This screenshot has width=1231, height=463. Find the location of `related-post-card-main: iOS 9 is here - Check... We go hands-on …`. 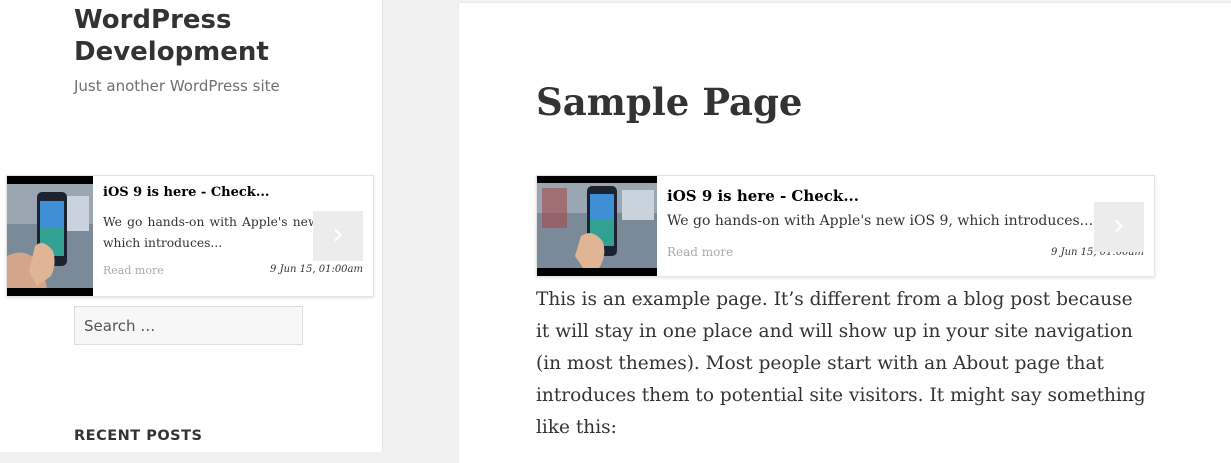

related-post-card-main: iOS 9 is here - Check... We go hands-on … is located at coordinates (845, 226).